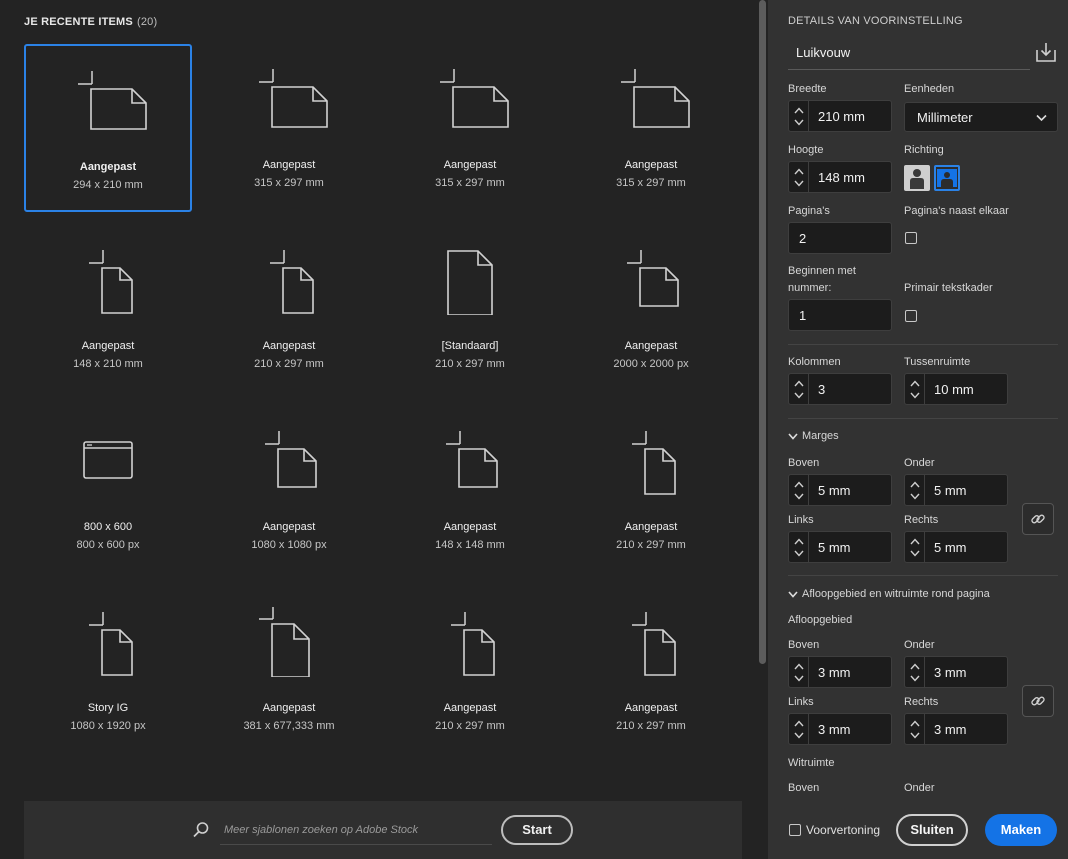  I want to click on bleed-left-stepper-arrows, so click(799, 729).